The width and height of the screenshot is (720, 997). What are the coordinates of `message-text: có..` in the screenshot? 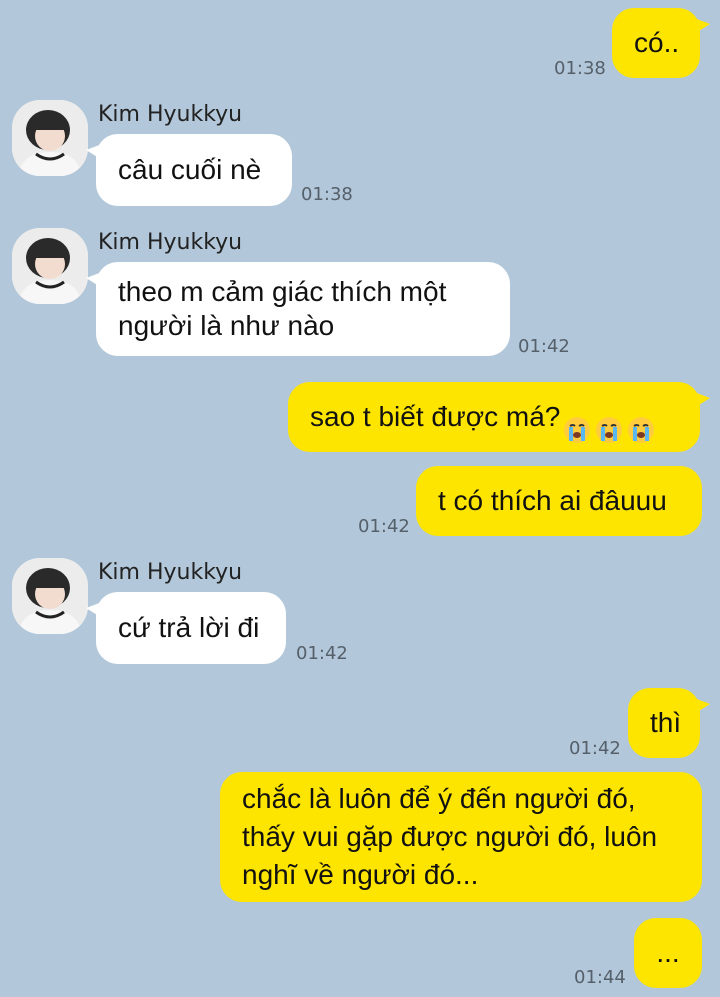 It's located at (657, 42).